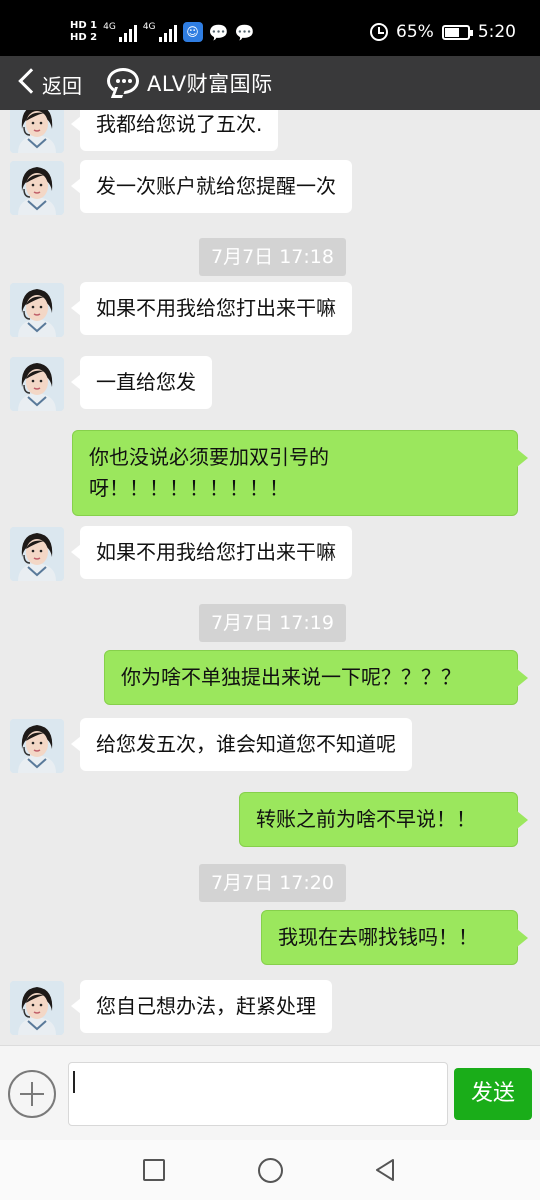  I want to click on text-caret, so click(74, 1082).